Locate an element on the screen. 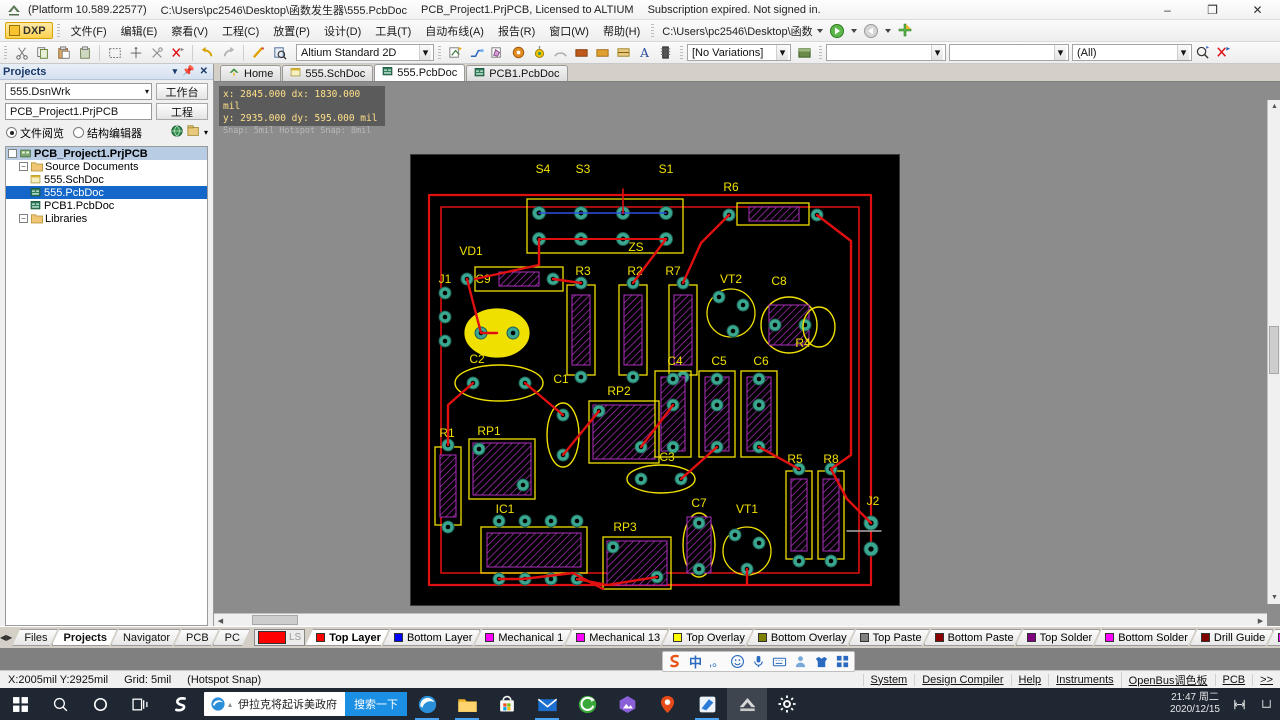 The image size is (1280, 720). place-polygon-icon is located at coordinates (497, 53).